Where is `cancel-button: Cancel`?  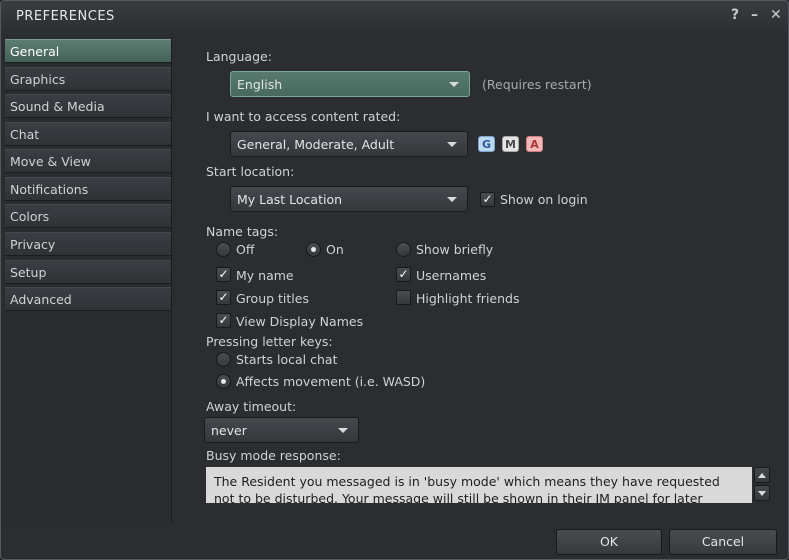
cancel-button: Cancel is located at coordinates (723, 542).